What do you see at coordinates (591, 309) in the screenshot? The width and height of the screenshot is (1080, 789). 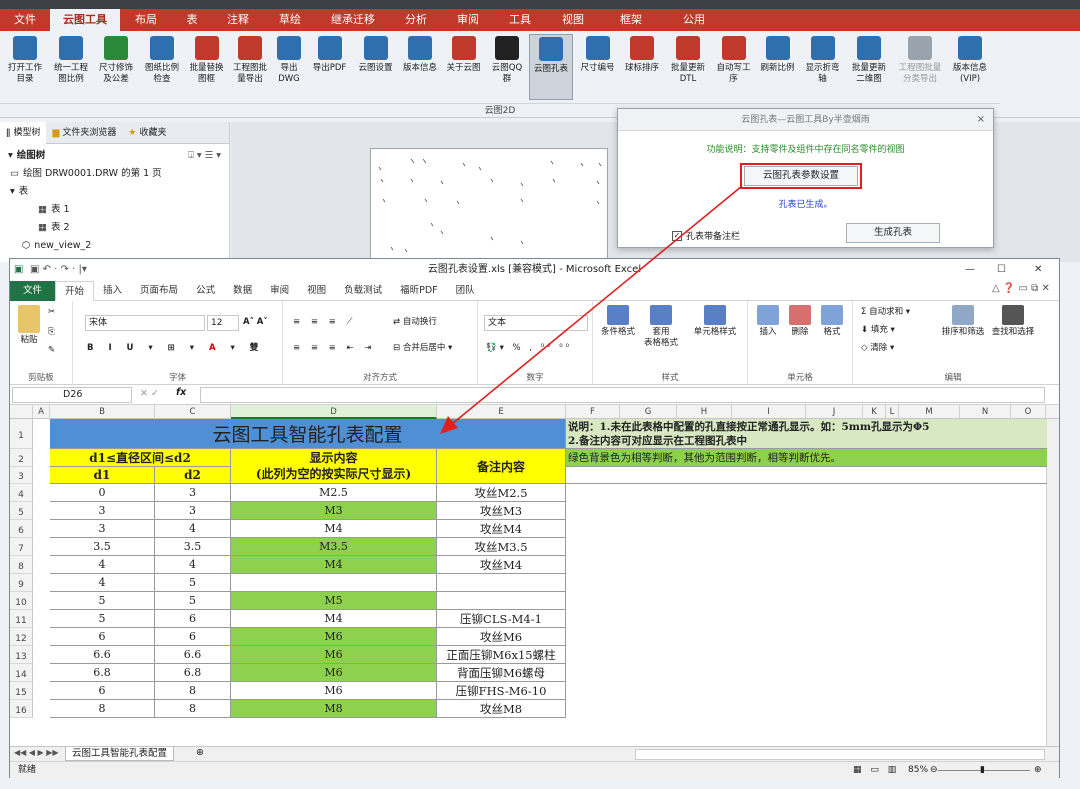 I see `annotation-arrow` at bounding box center [591, 309].